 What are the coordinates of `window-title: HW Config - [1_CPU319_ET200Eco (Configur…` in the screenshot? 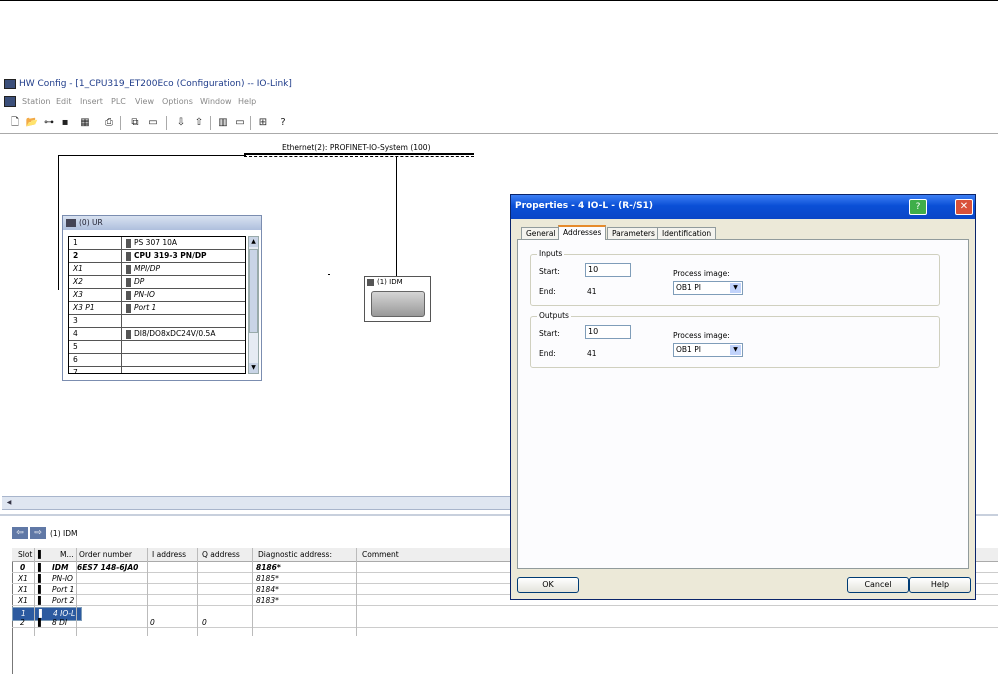 It's located at (155, 84).